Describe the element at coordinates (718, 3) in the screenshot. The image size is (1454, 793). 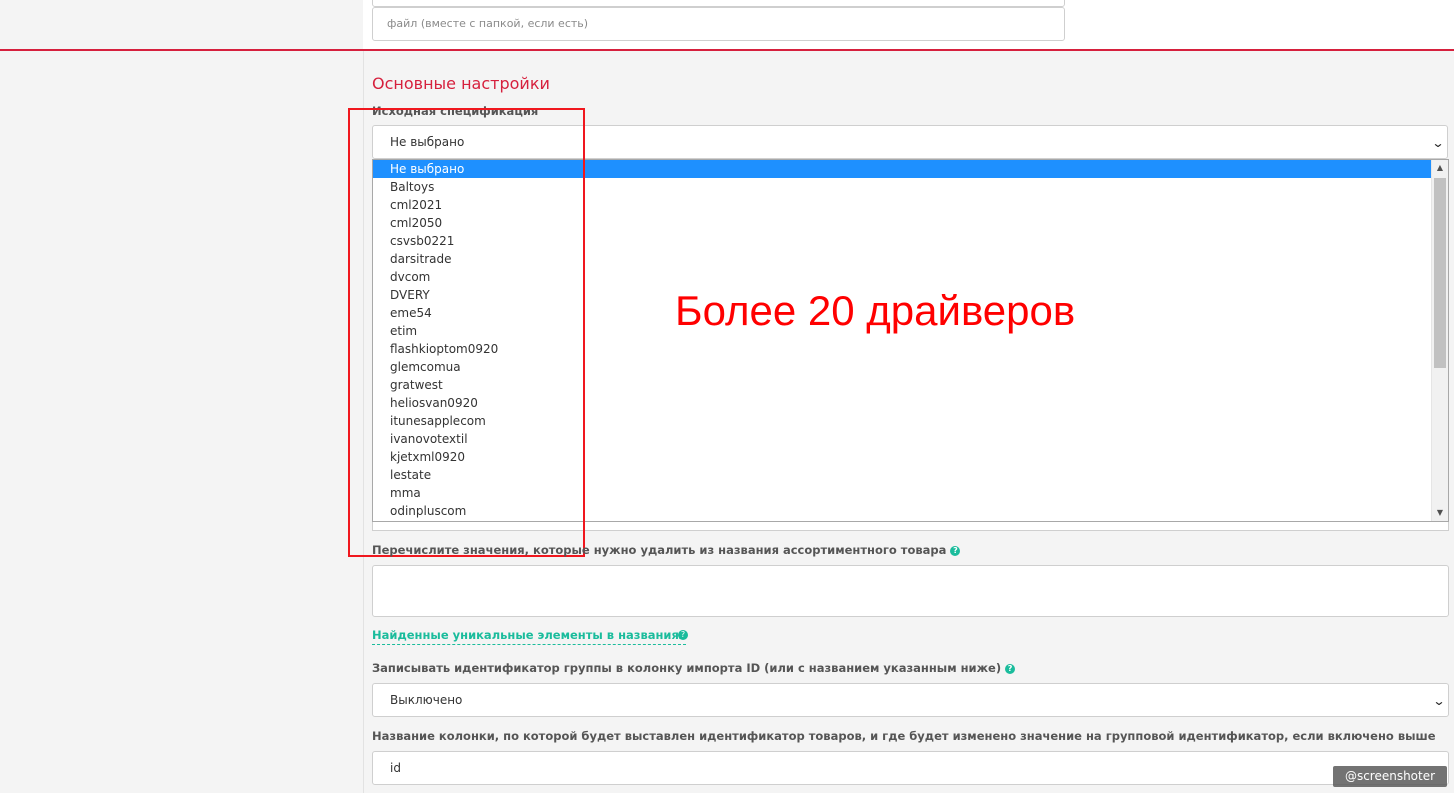
I see `previous-input` at that location.